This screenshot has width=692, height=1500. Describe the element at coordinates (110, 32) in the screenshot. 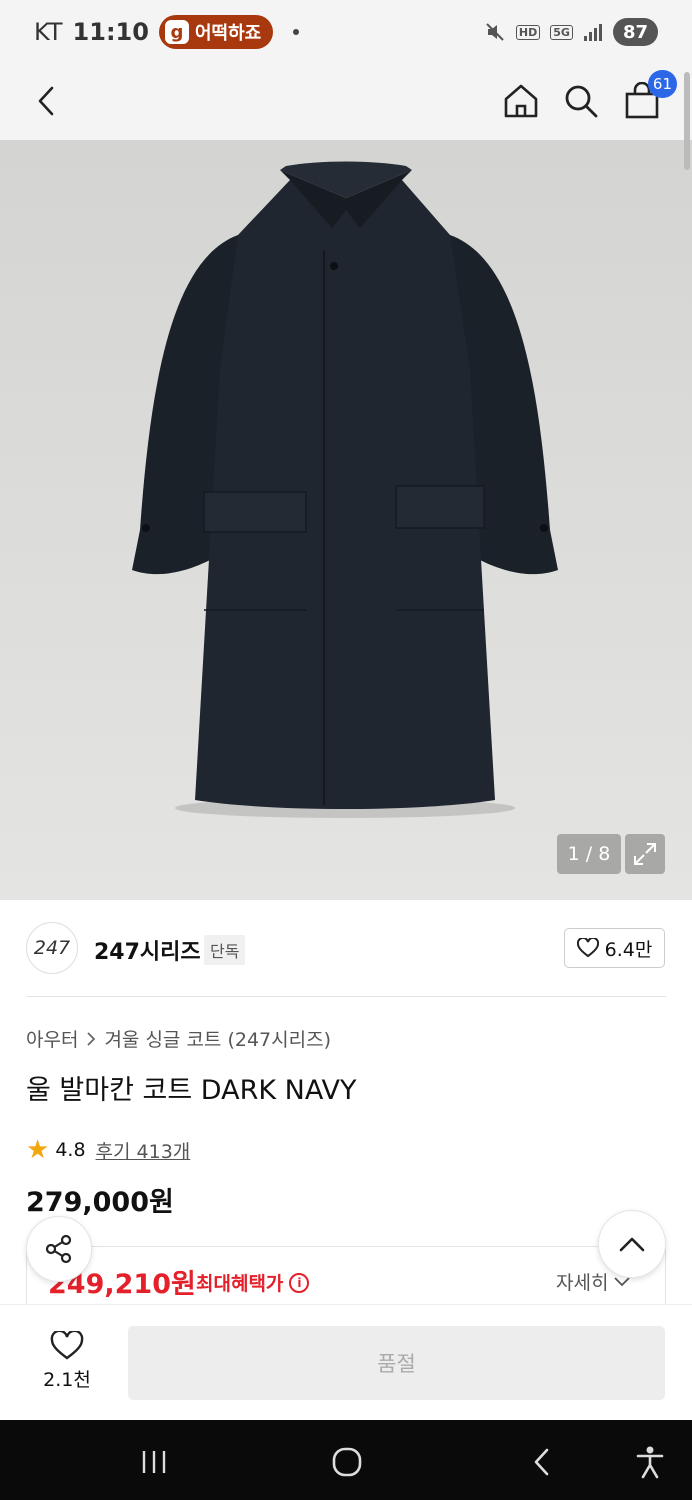

I see `clock: 11:10` at that location.